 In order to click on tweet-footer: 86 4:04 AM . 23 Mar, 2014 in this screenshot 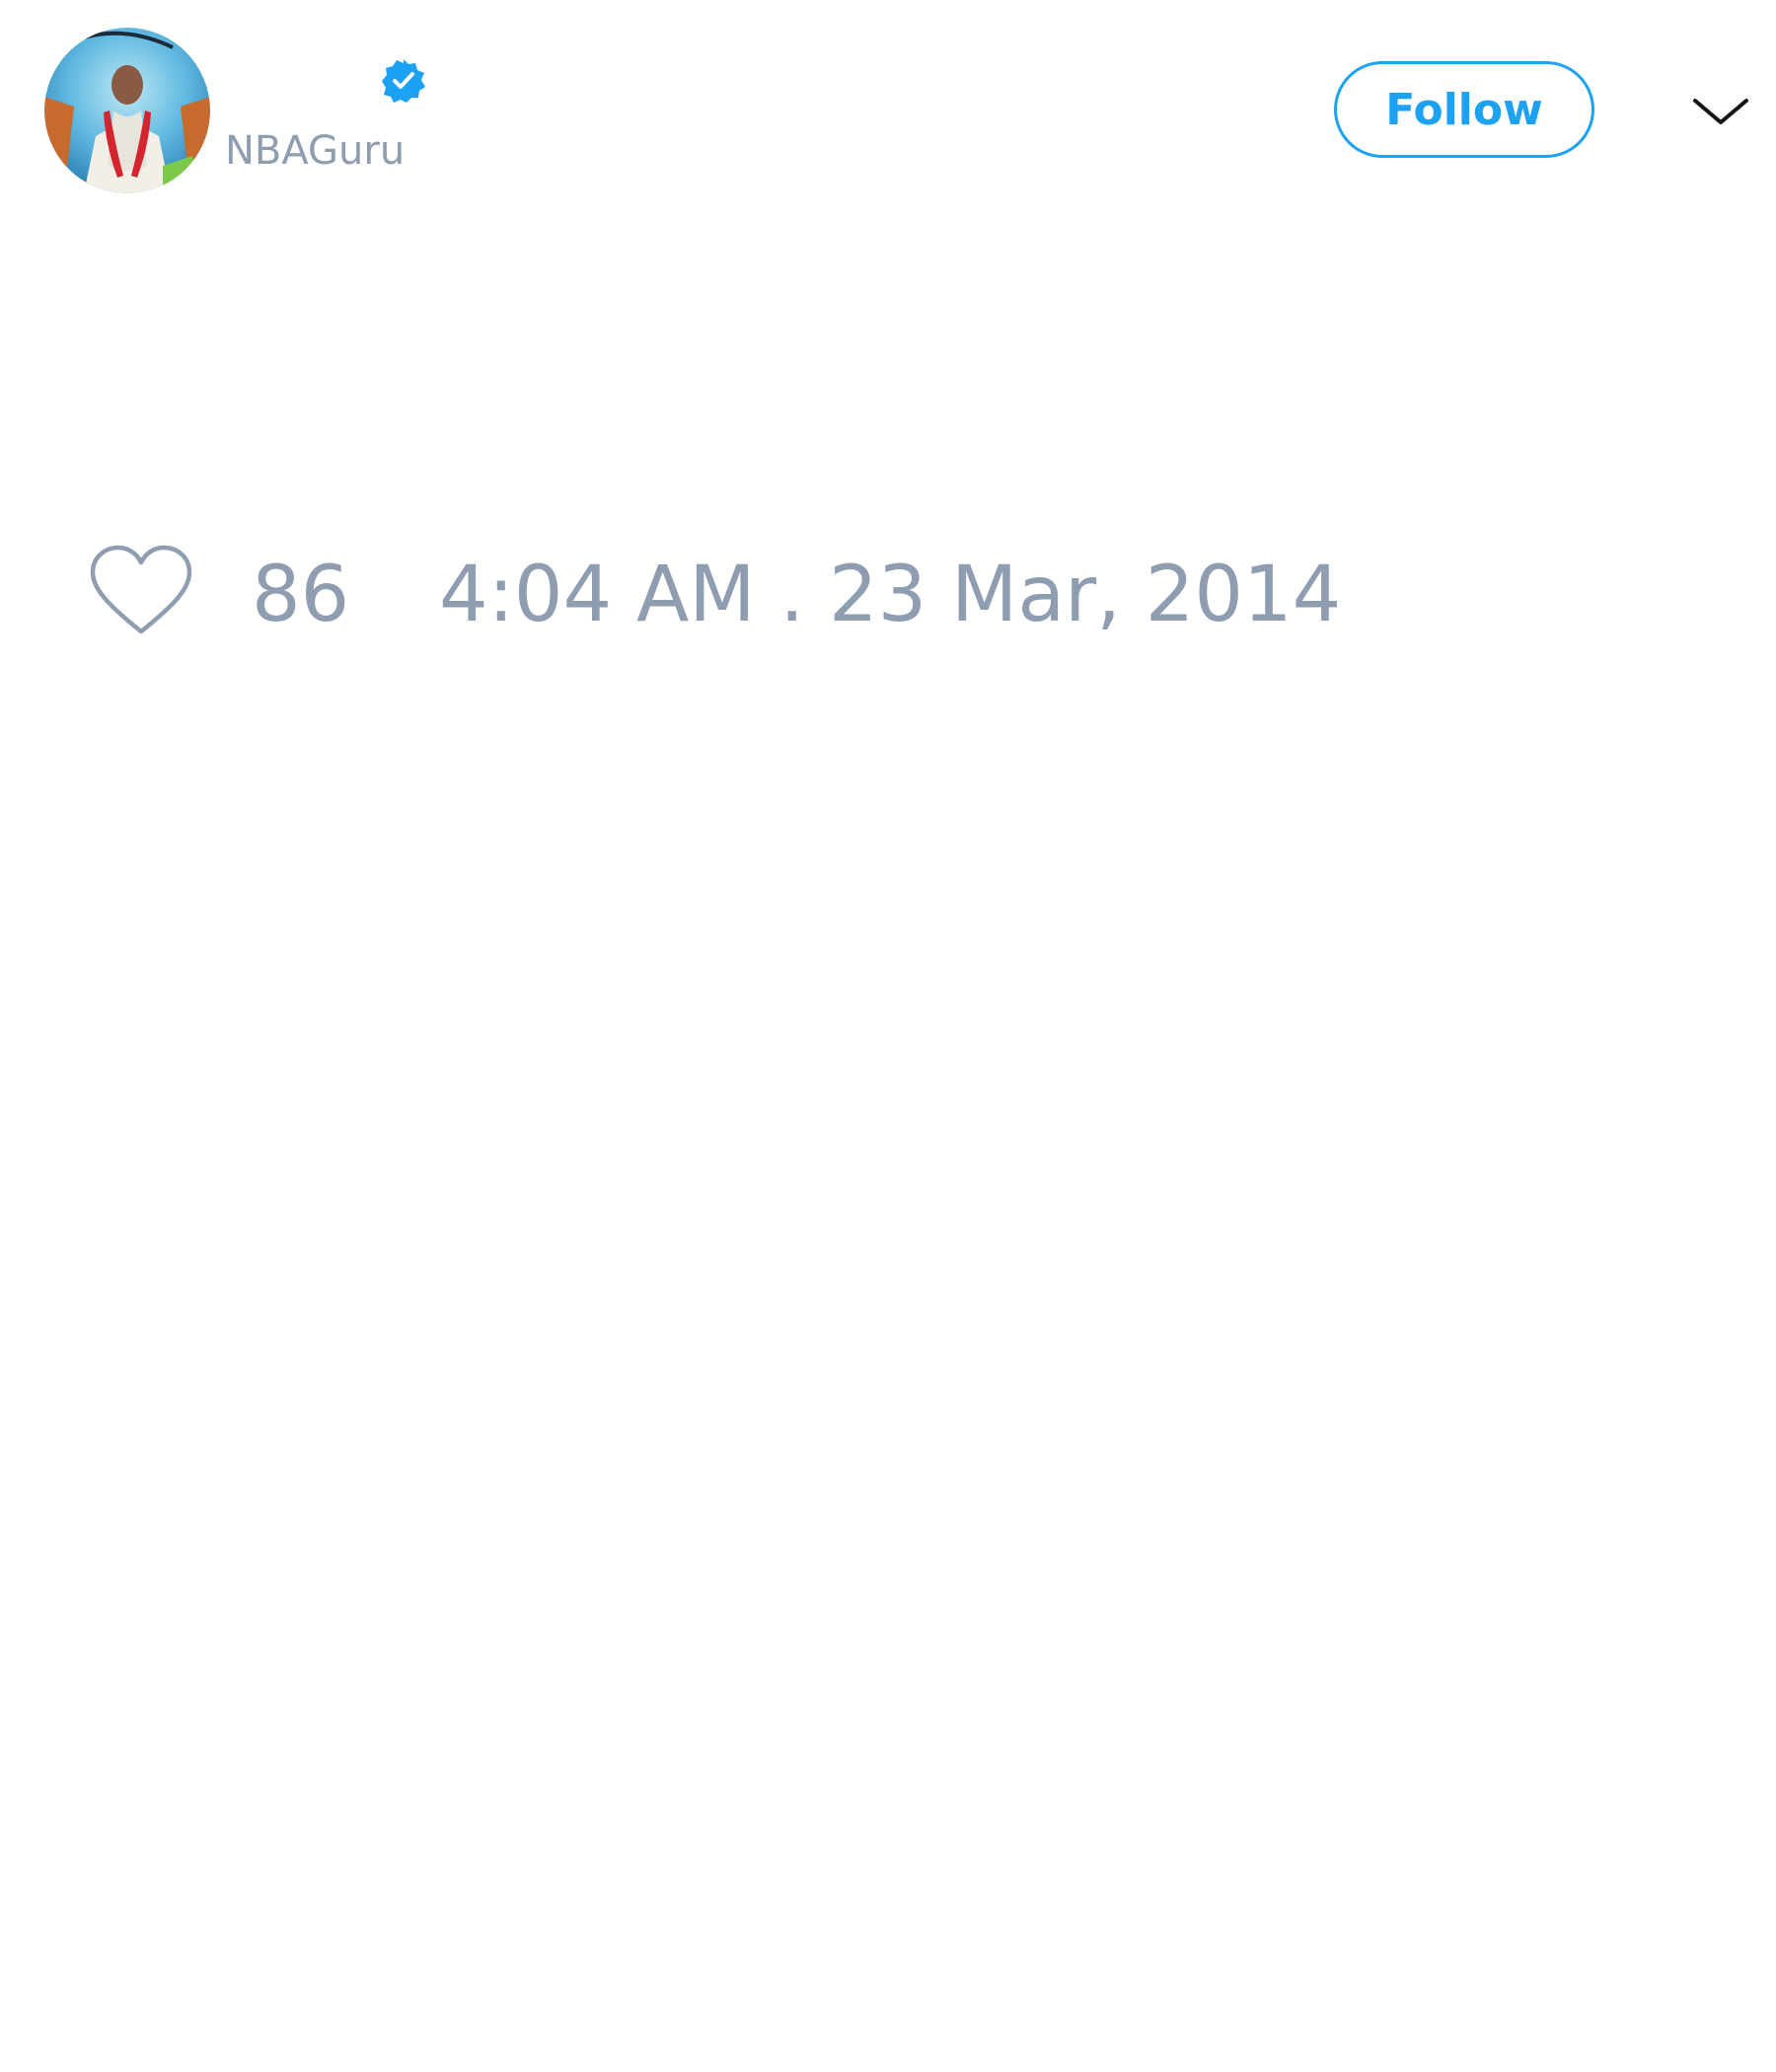, I will do `click(888, 592)`.